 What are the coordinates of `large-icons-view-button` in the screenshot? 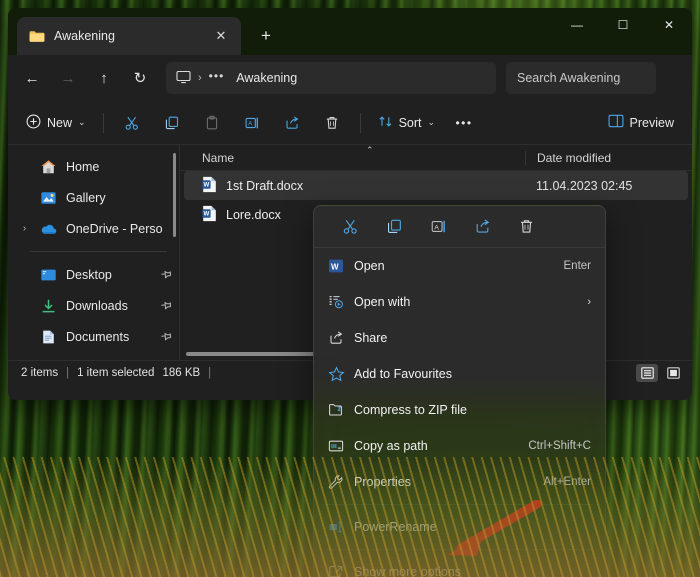 It's located at (673, 373).